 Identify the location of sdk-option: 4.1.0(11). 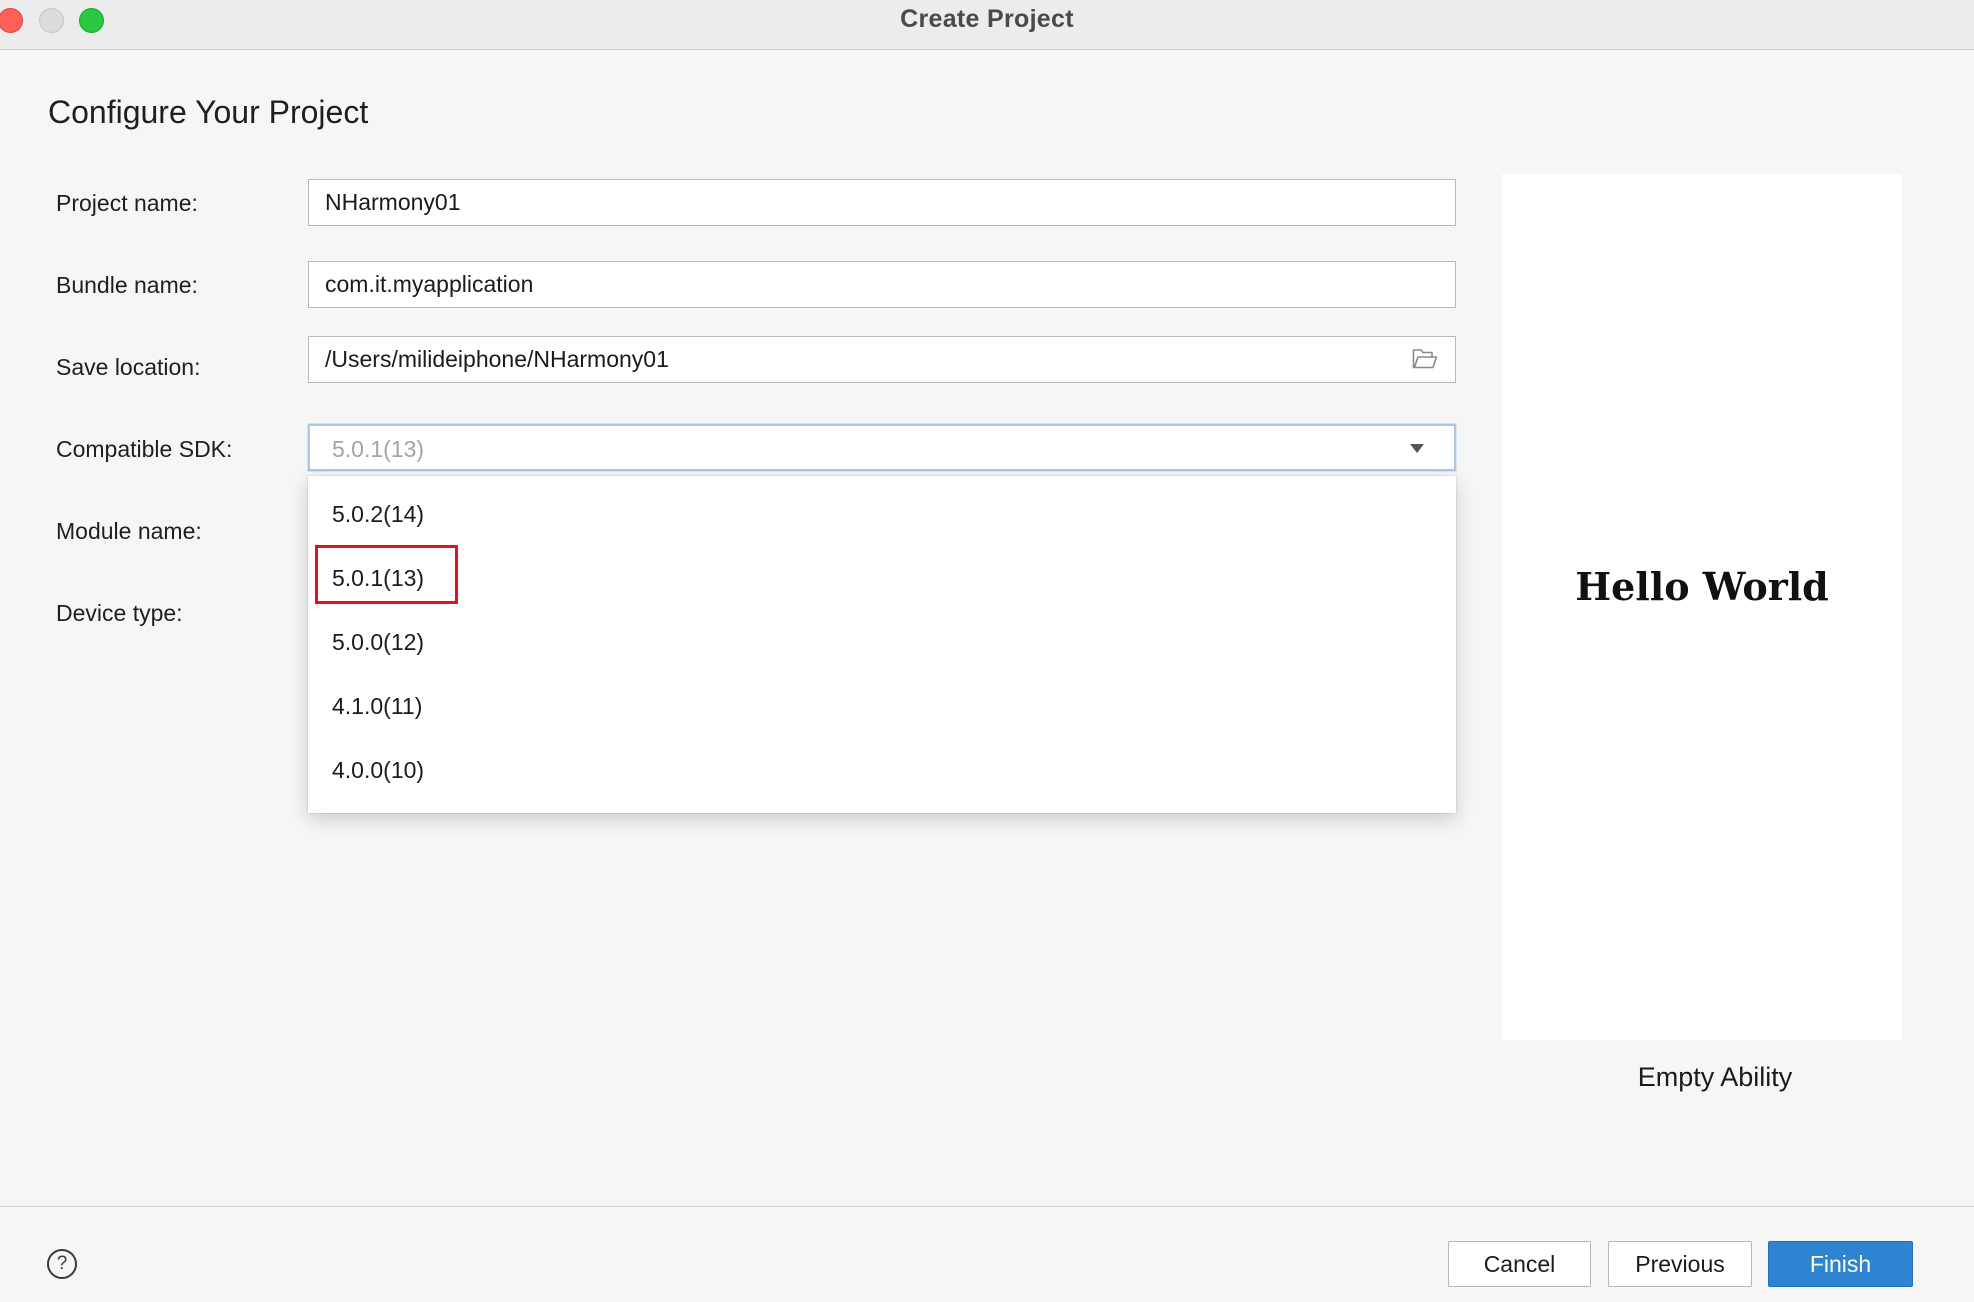
(882, 705).